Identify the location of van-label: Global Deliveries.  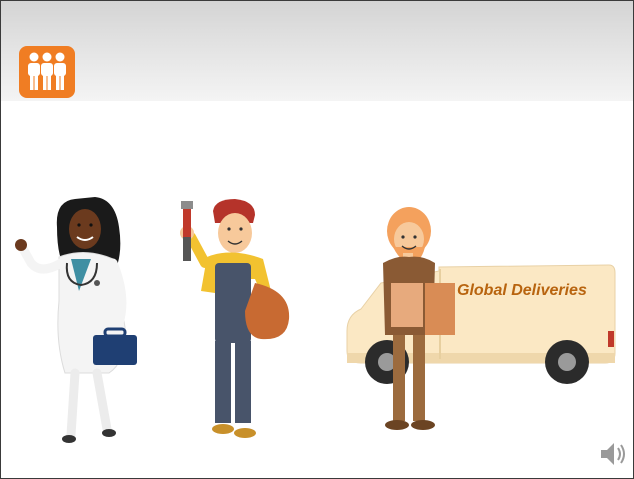
(522, 290).